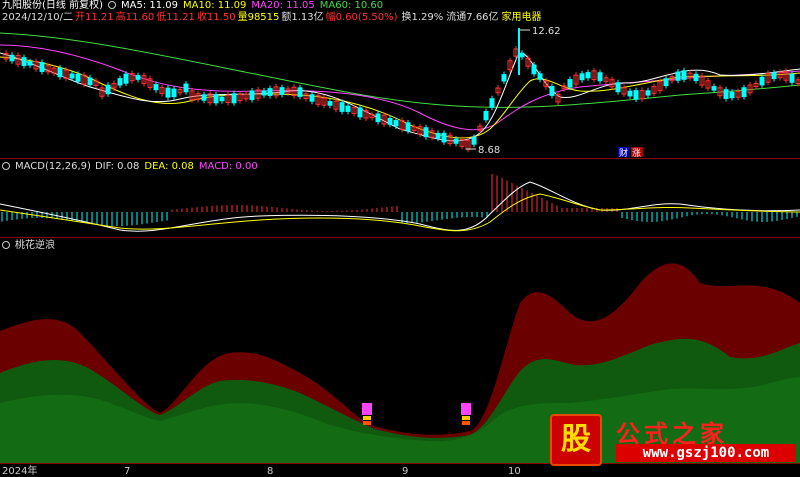 This screenshot has height=477, width=800. What do you see at coordinates (546, 31) in the screenshot?
I see `high-marker-text: 12.62` at bounding box center [546, 31].